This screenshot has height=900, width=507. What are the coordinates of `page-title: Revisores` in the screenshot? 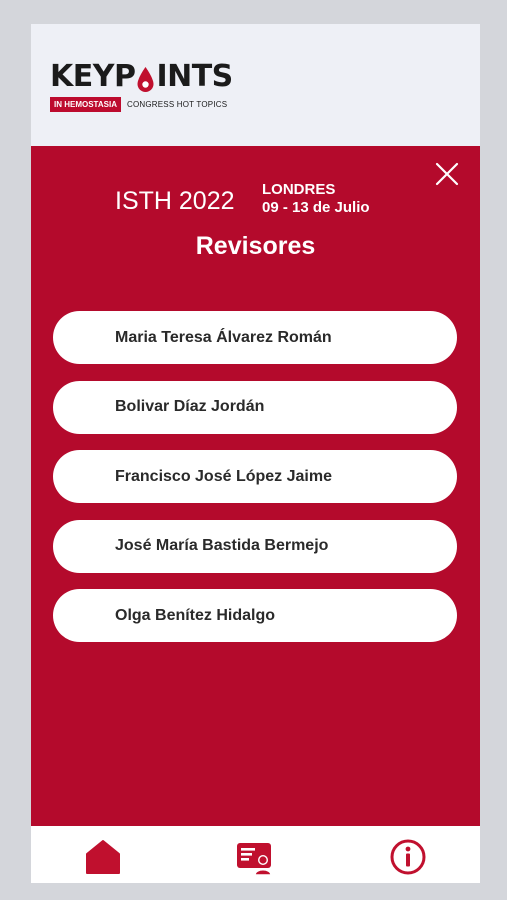 It's located at (255, 246).